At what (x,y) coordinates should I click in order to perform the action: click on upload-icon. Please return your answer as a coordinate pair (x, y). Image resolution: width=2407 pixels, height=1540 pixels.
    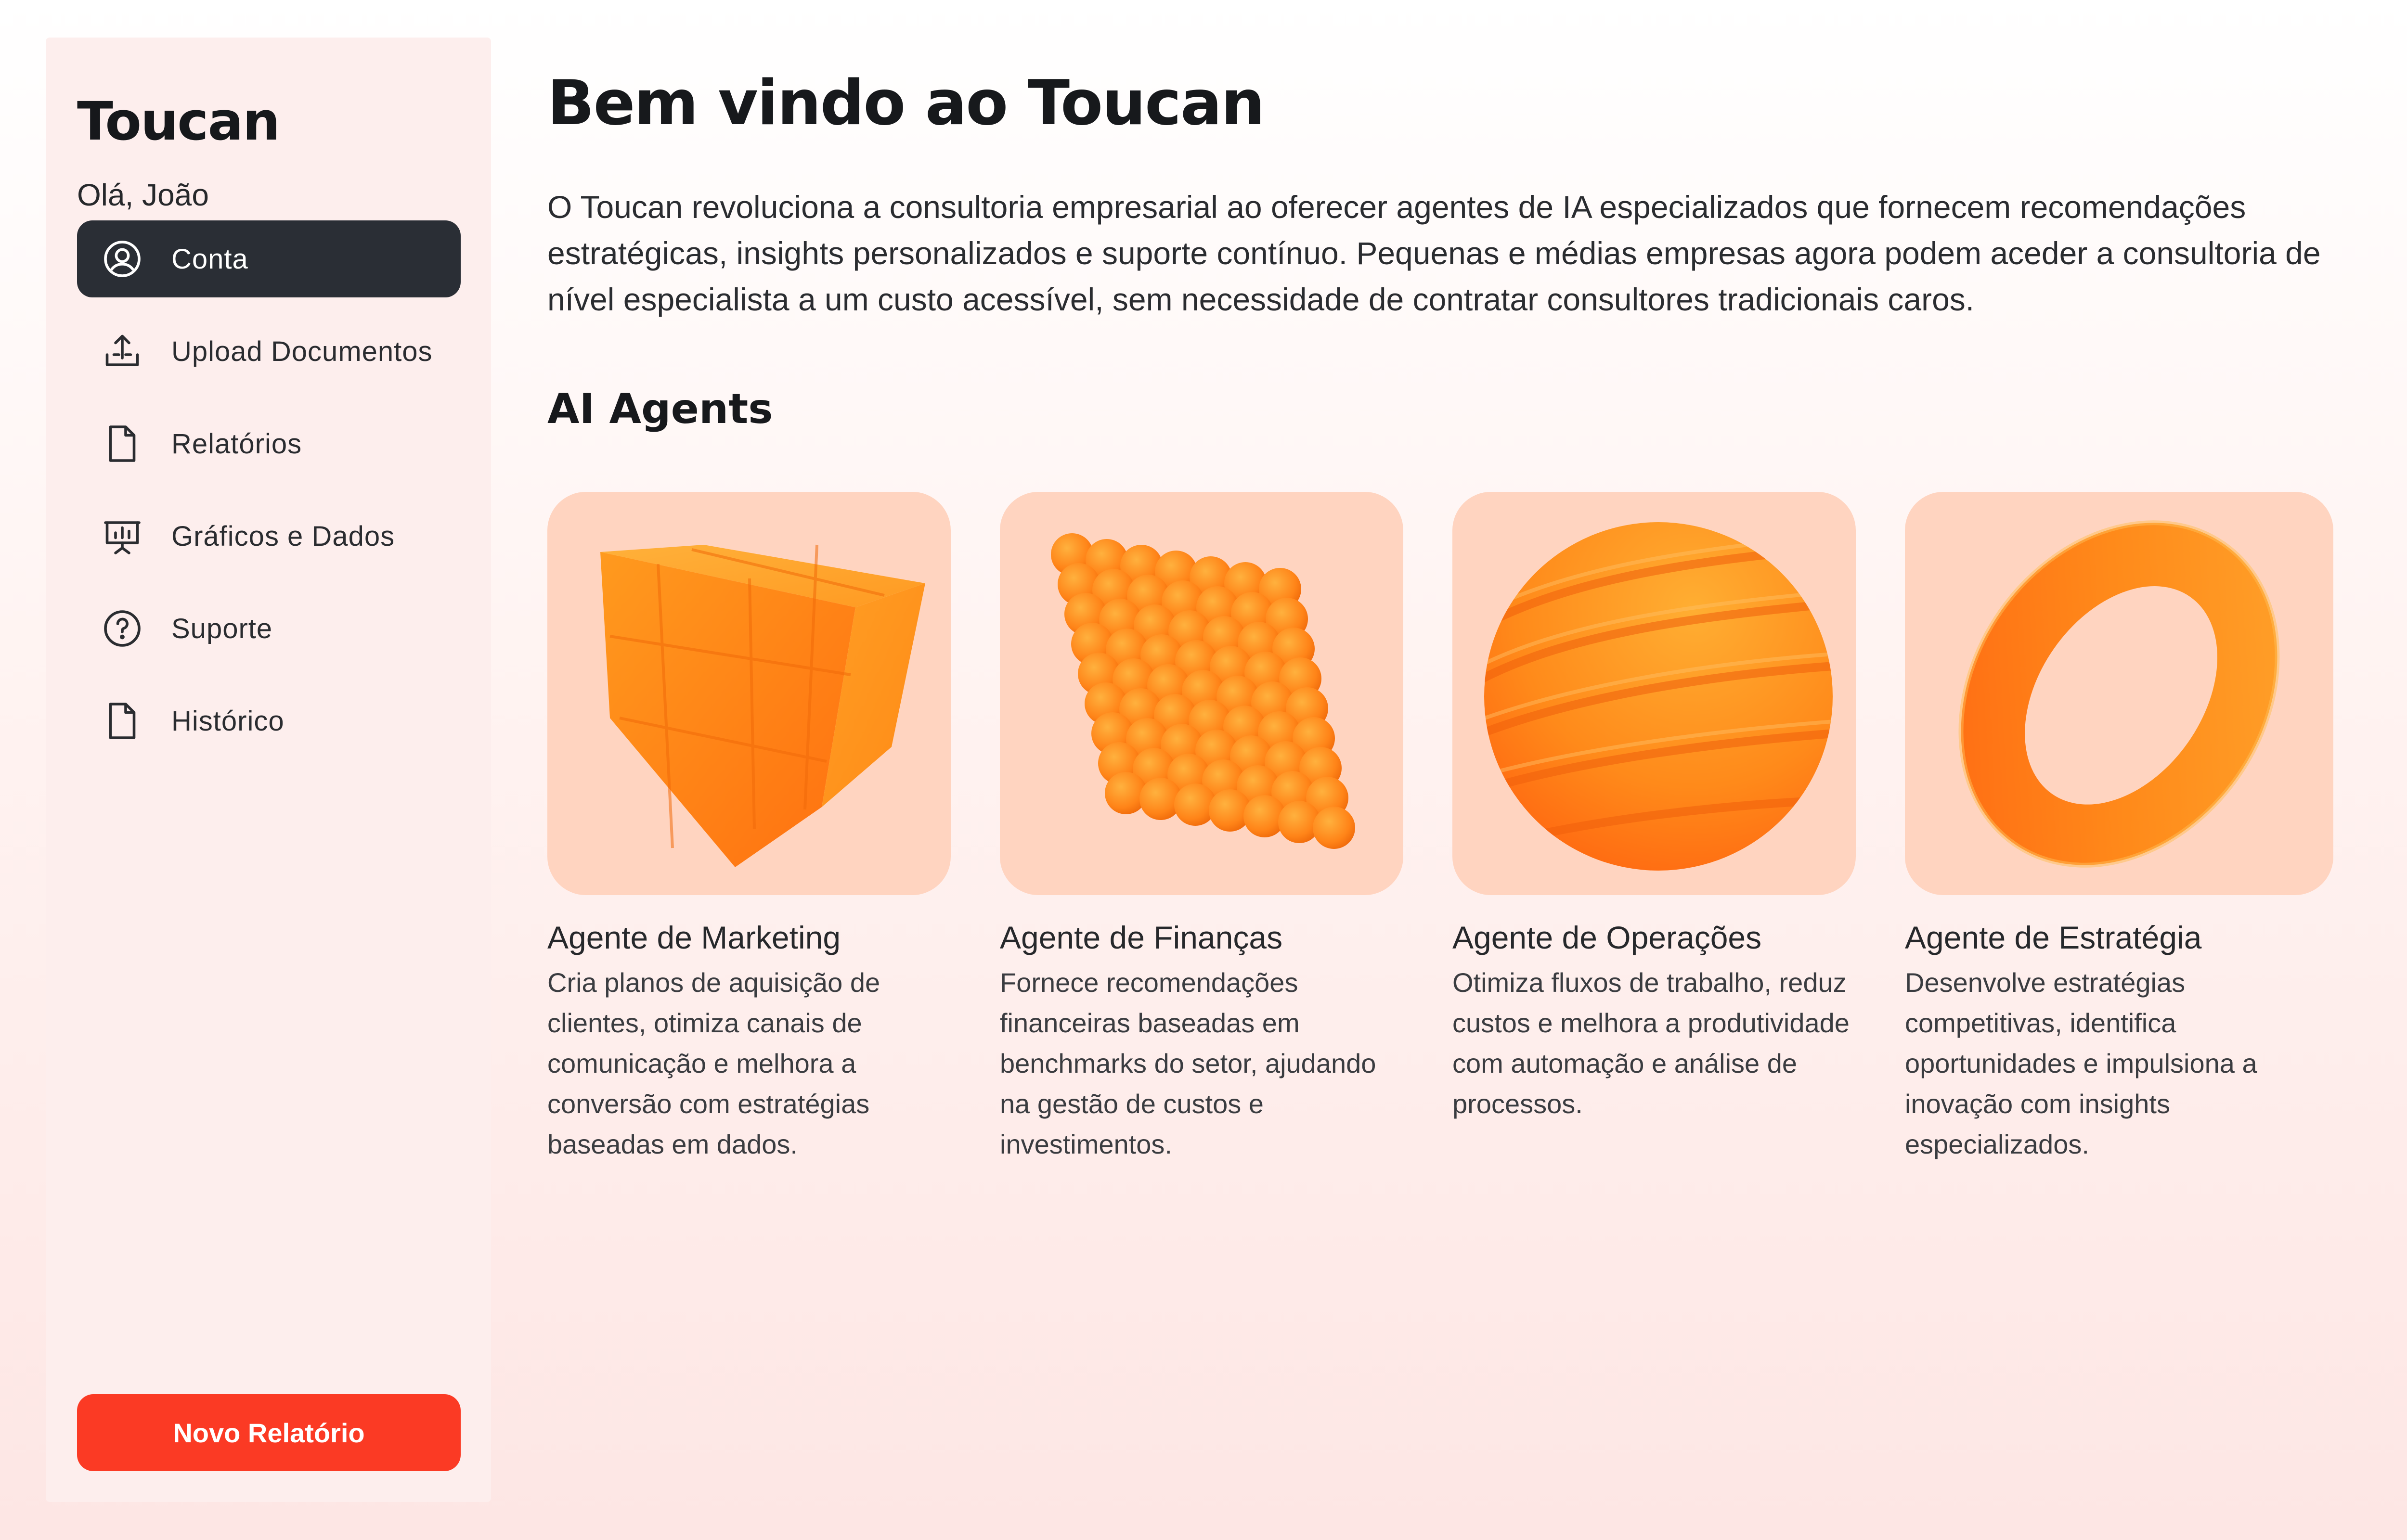
    Looking at the image, I should click on (122, 351).